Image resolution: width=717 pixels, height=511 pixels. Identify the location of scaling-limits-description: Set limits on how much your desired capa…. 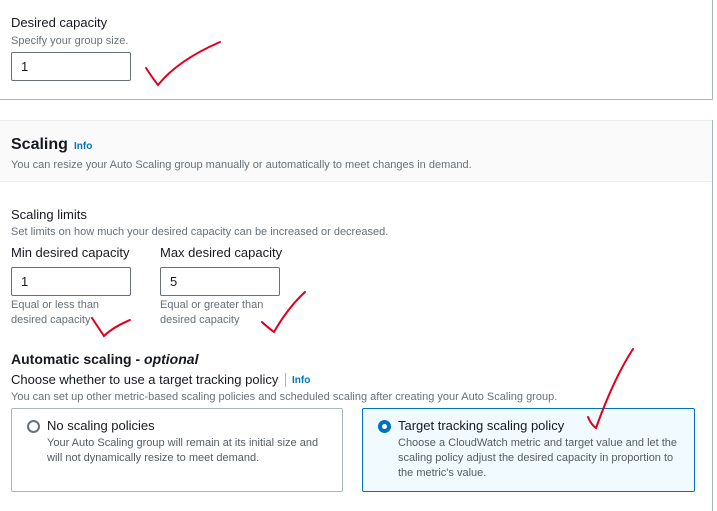
(200, 232).